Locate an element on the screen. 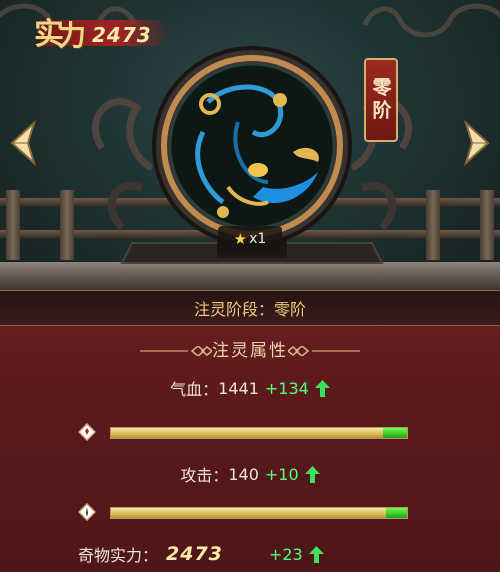  hp-label: 气血： is located at coordinates (194, 389).